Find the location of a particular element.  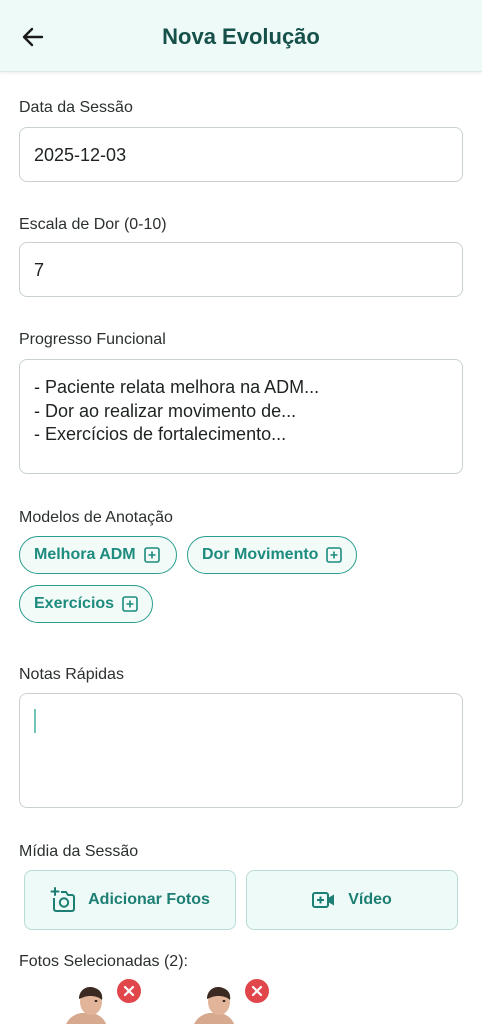

video-button: Vídeo is located at coordinates (352, 900).